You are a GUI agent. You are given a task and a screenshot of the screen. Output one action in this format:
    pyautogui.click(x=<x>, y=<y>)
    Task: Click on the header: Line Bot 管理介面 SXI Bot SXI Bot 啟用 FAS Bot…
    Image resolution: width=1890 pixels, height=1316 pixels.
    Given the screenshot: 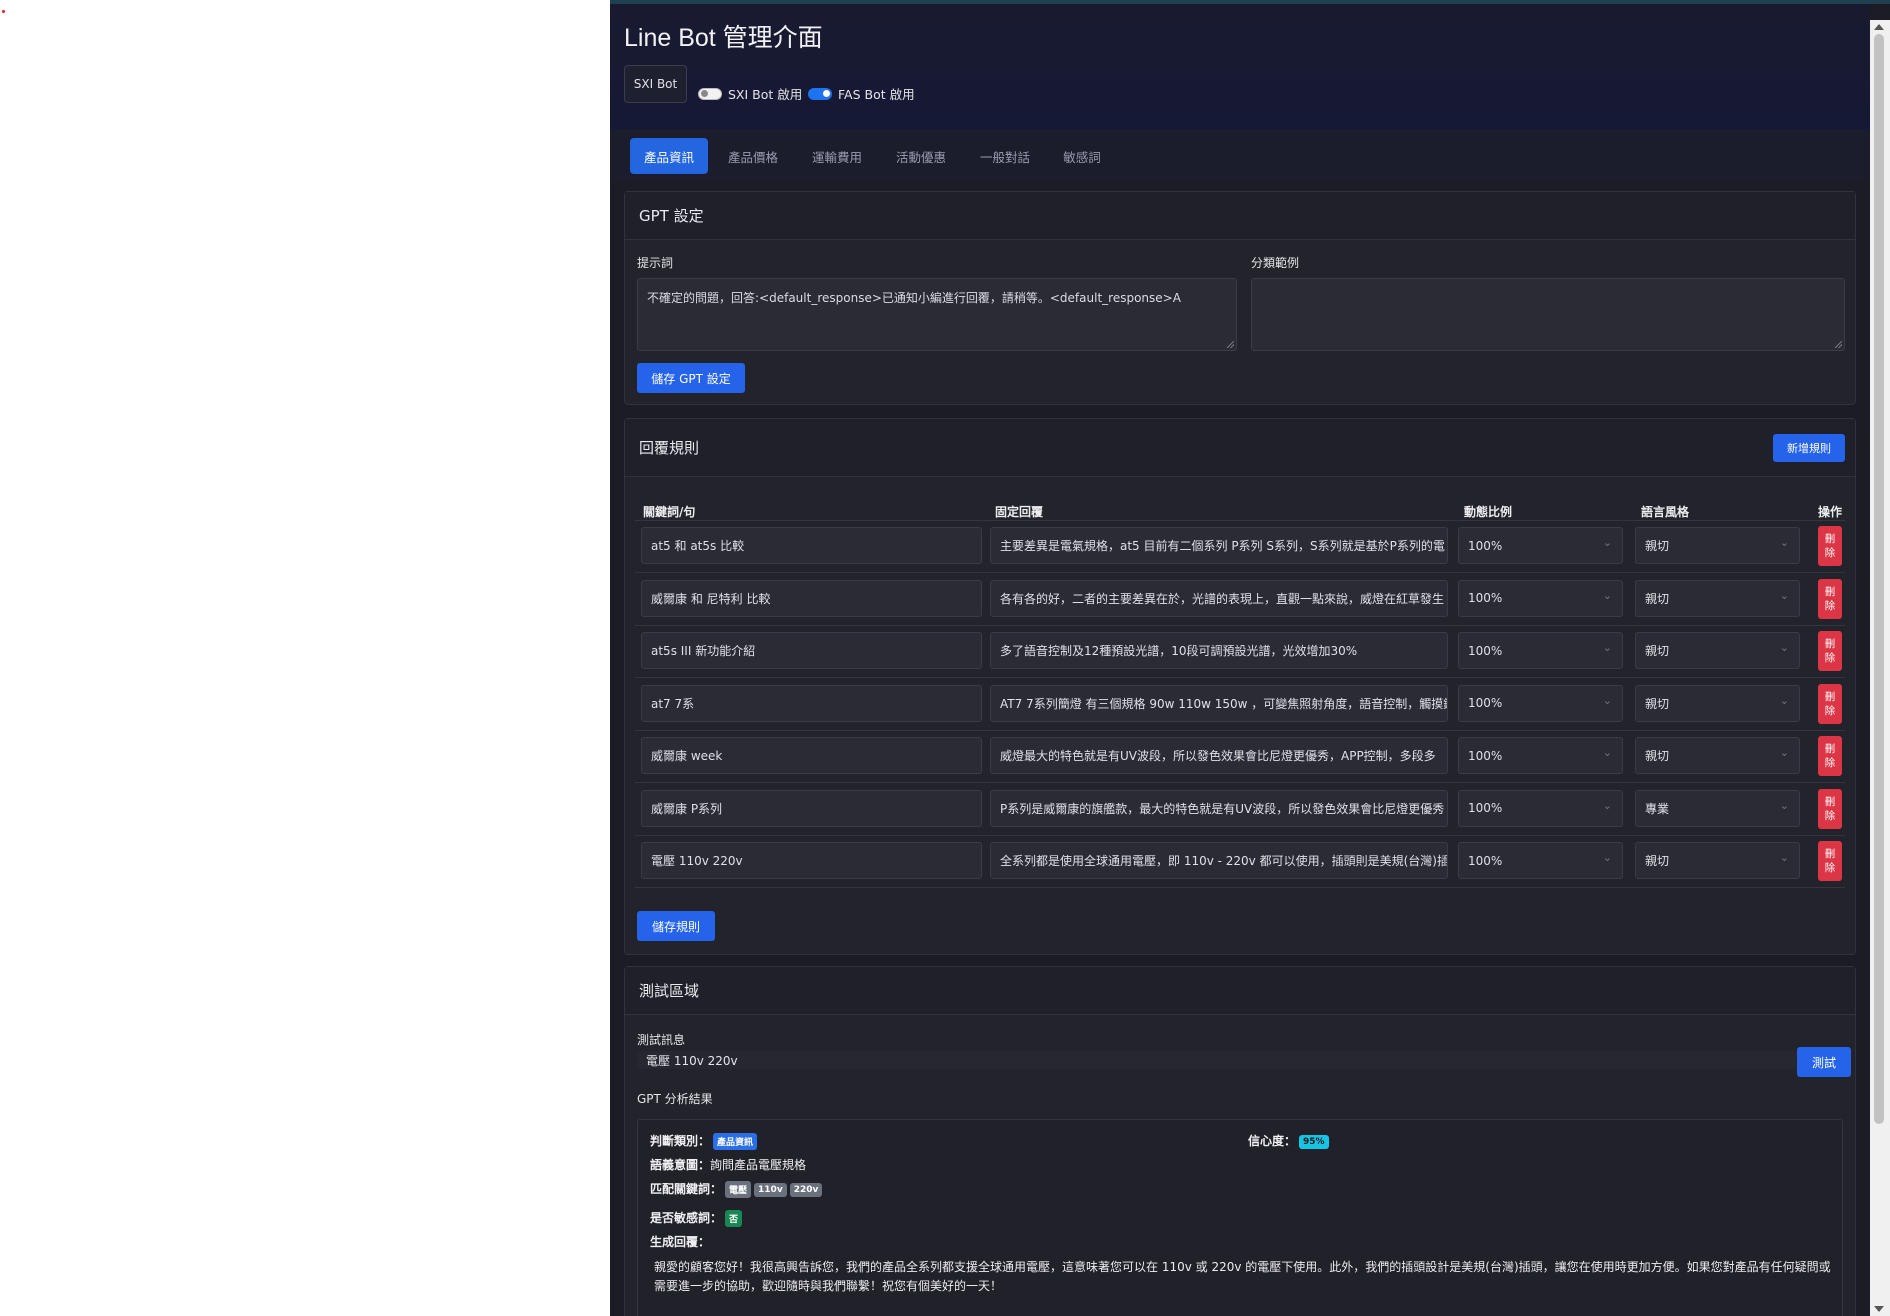 What is the action you would take?
    pyautogui.click(x=1240, y=66)
    